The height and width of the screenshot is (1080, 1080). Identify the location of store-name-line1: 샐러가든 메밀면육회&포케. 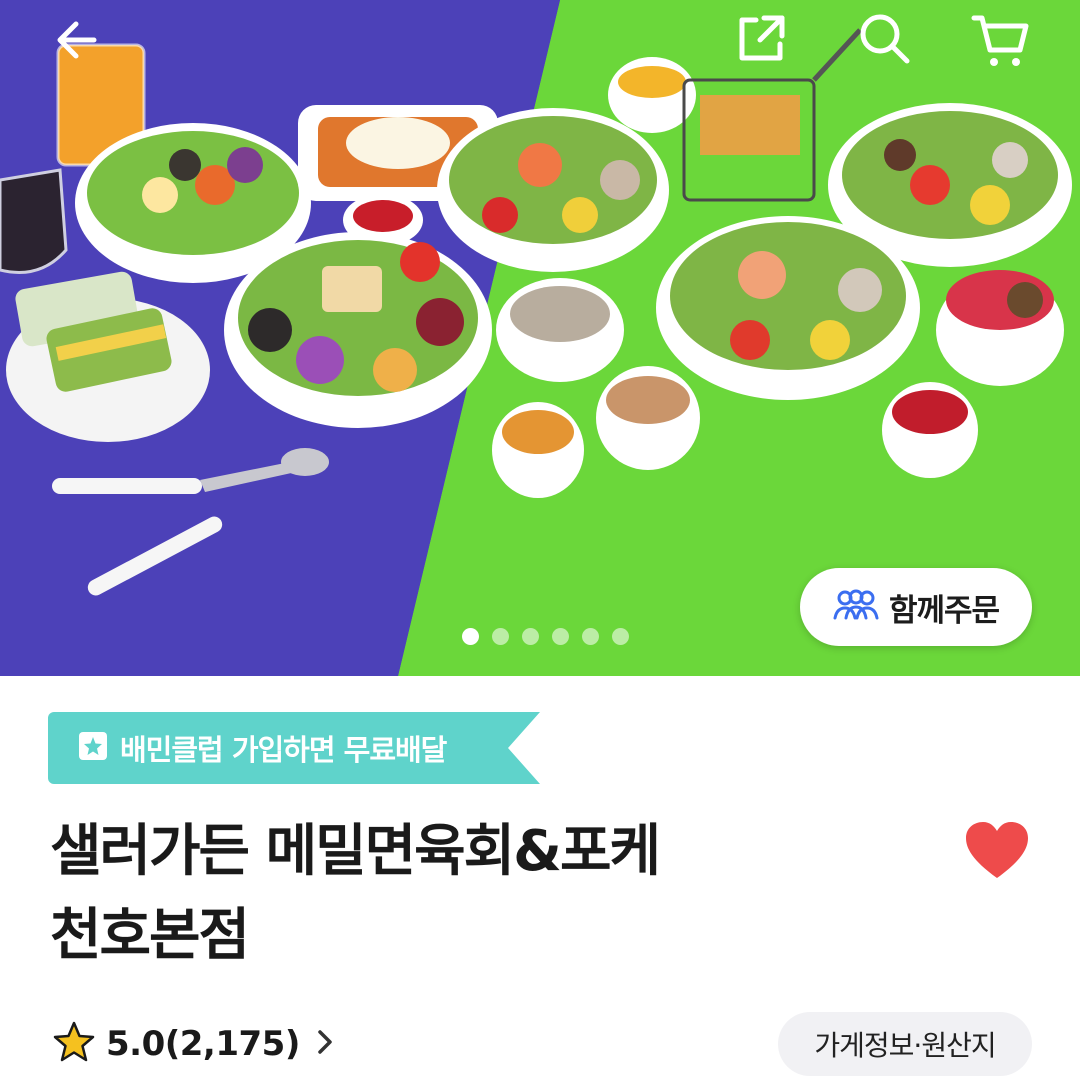
(355, 851).